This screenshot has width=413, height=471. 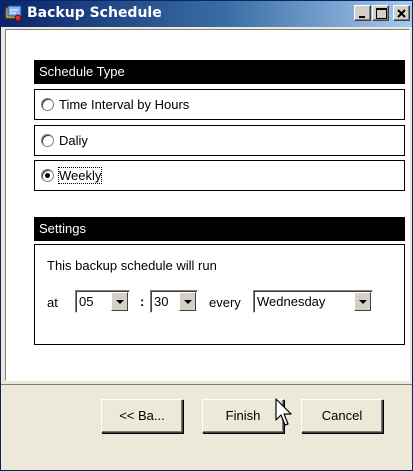 I want to click on radio-weekly, so click(x=47, y=175).